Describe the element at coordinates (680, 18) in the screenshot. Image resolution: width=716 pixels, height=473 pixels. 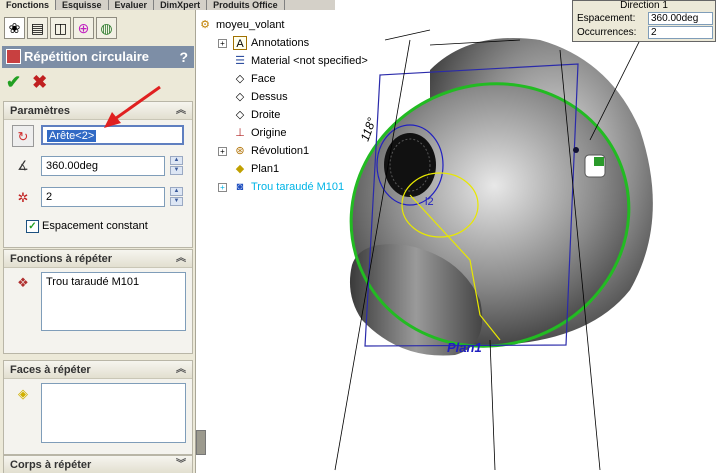
I see `spacing-input: 360.00deg` at that location.